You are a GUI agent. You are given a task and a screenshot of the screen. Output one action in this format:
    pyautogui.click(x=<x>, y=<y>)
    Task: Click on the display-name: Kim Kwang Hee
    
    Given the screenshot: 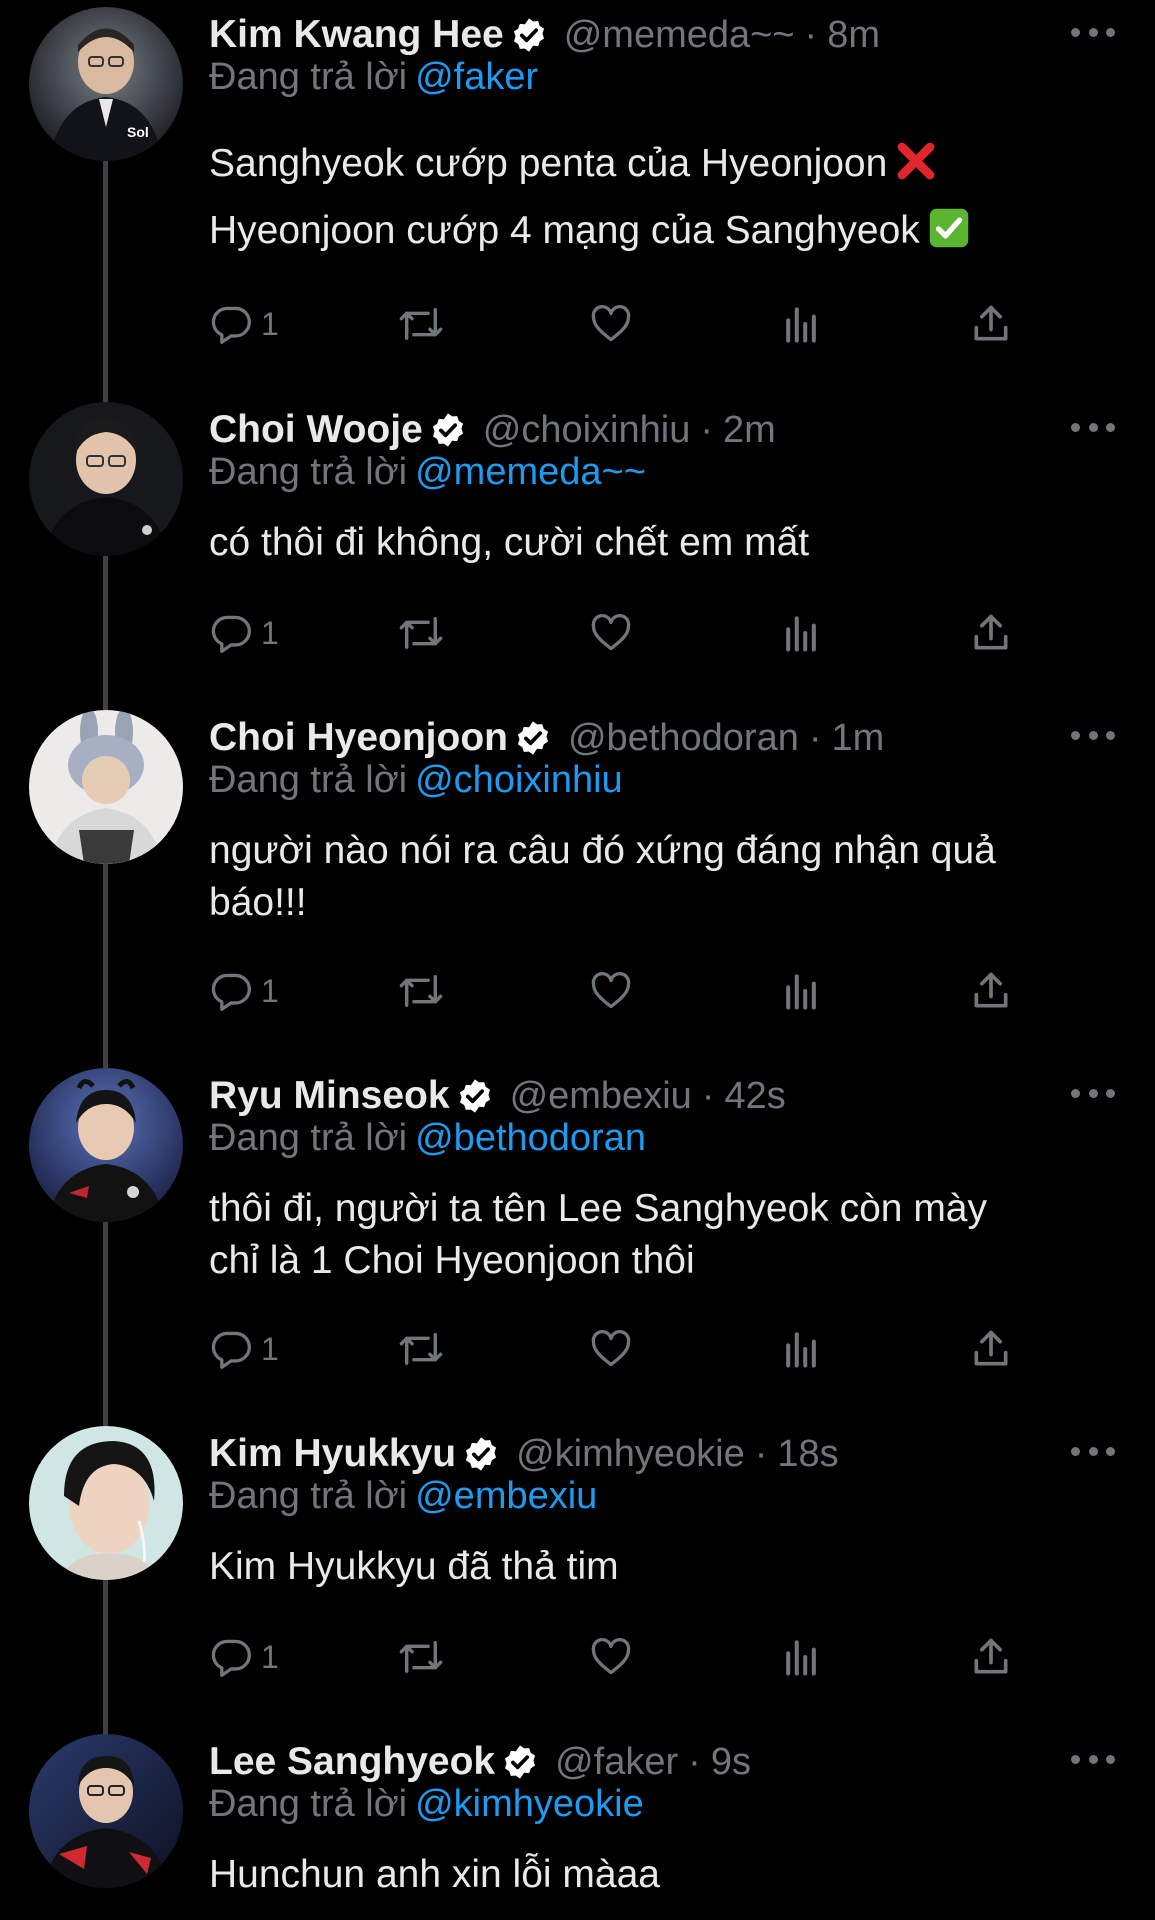 What is the action you would take?
    pyautogui.click(x=356, y=35)
    